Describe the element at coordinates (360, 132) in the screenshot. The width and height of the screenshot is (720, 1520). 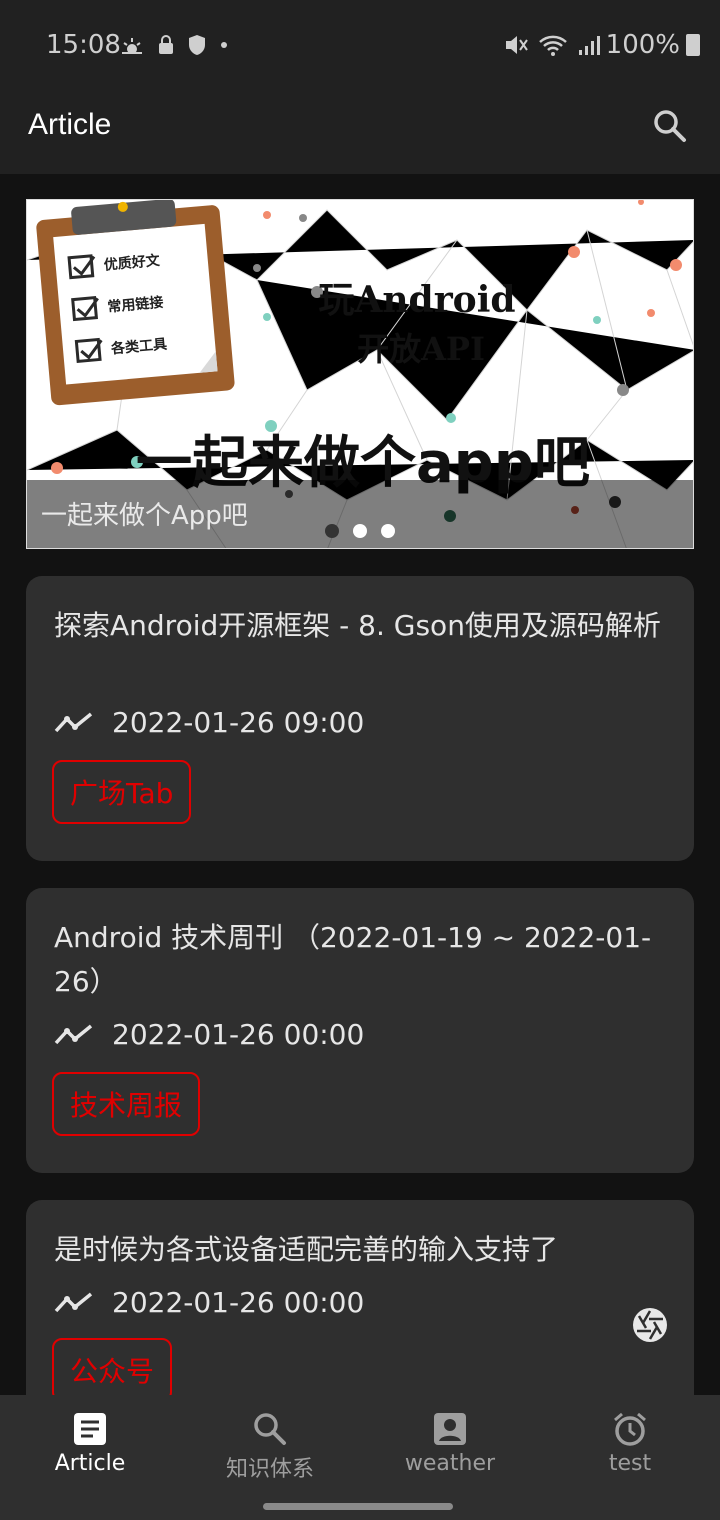
I see `app-bar: Article` at that location.